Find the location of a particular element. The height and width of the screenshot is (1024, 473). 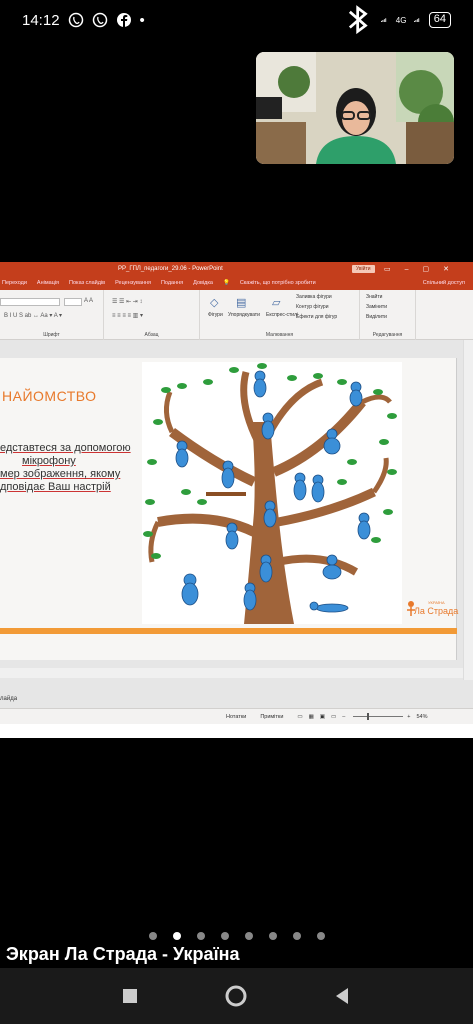

drawing-group-label: Малювання is located at coordinates (279, 335).